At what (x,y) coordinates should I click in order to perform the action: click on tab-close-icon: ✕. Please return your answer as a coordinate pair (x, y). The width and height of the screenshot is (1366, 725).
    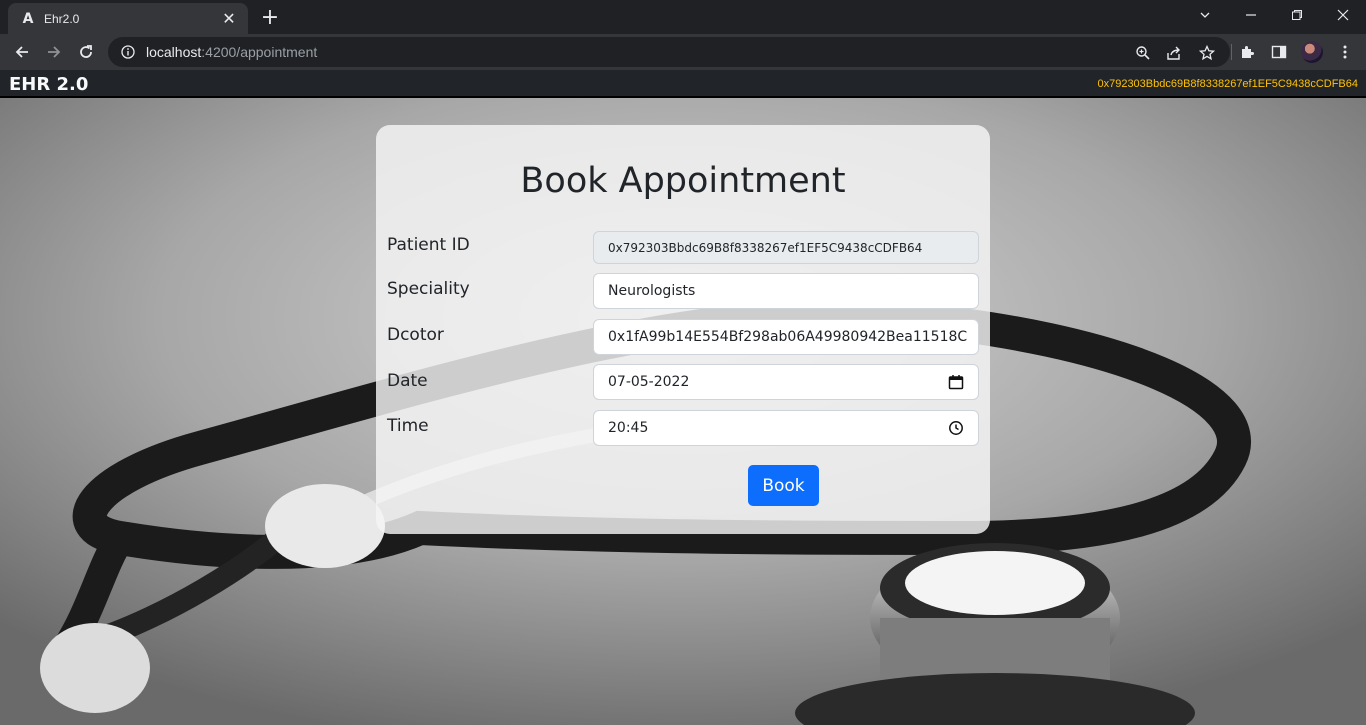
    Looking at the image, I should click on (229, 18).